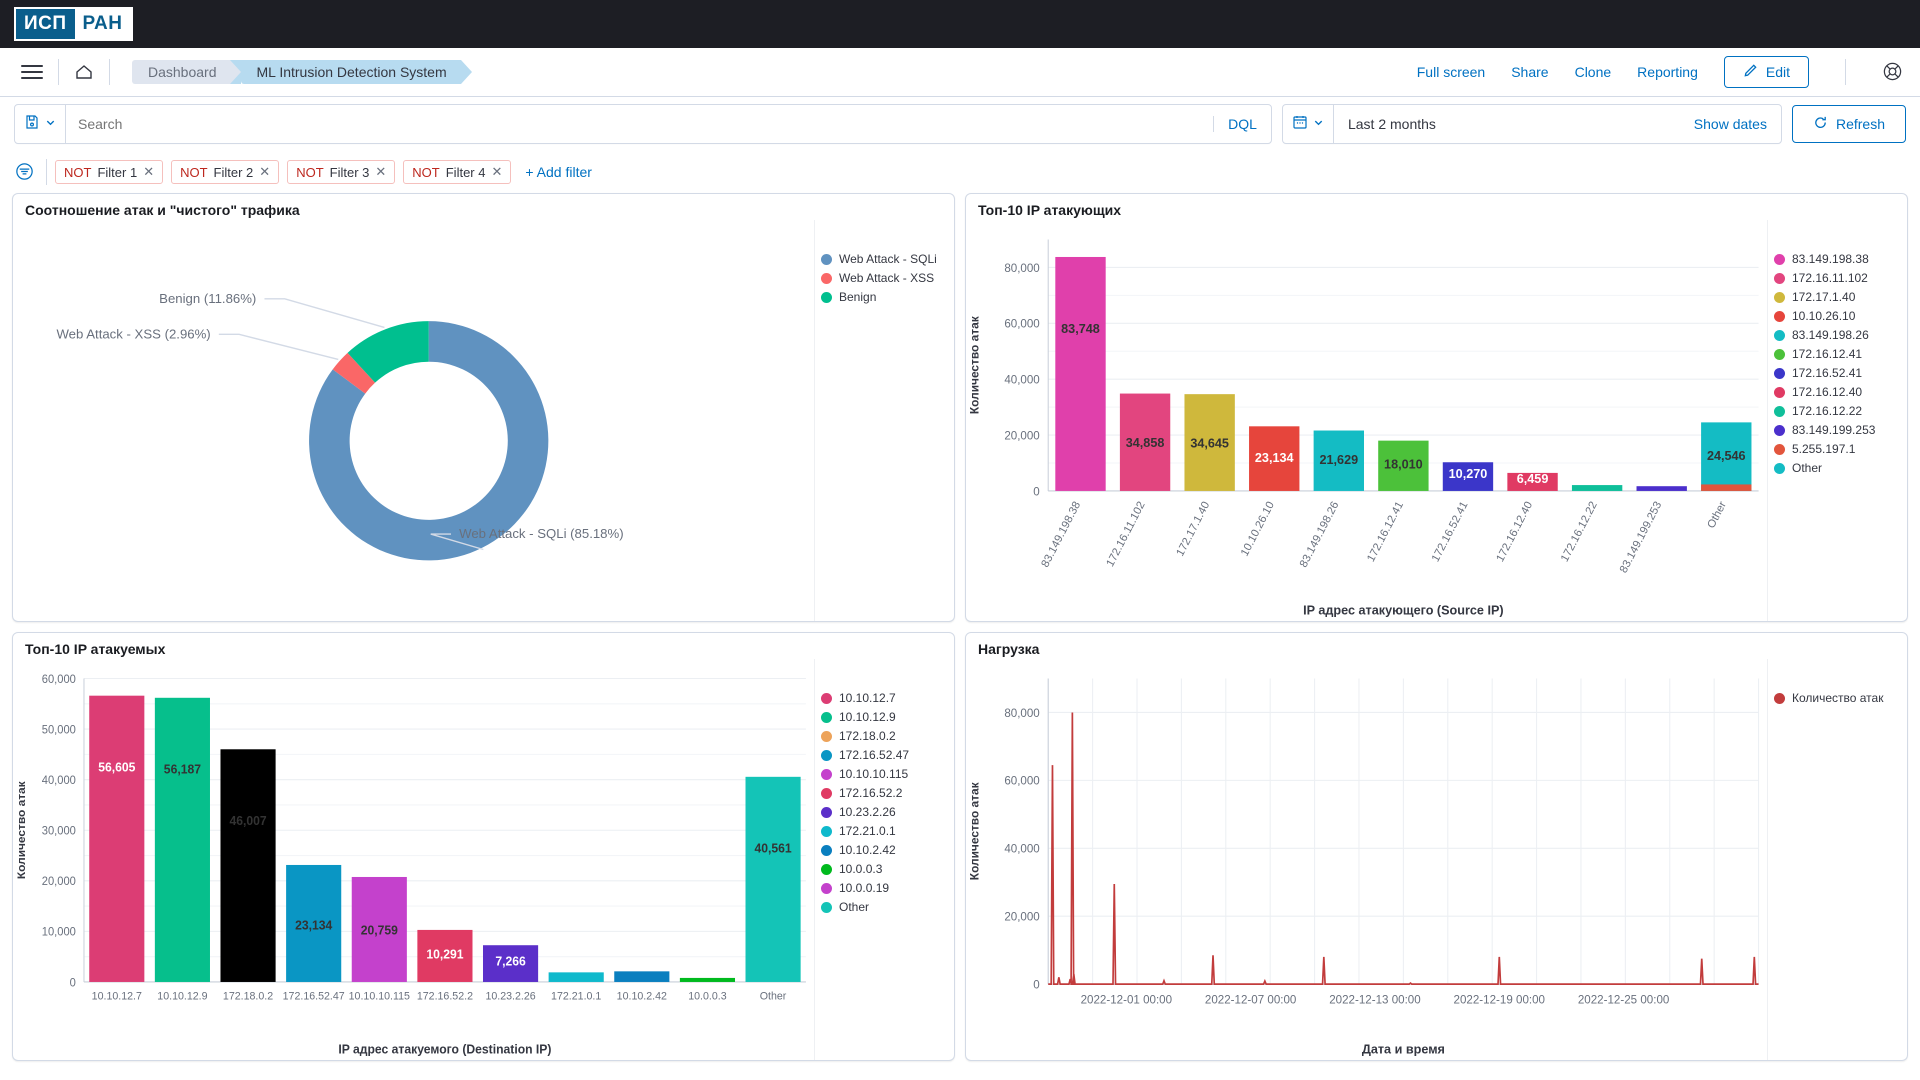  I want to click on query-language-button: DQL, so click(1242, 124).